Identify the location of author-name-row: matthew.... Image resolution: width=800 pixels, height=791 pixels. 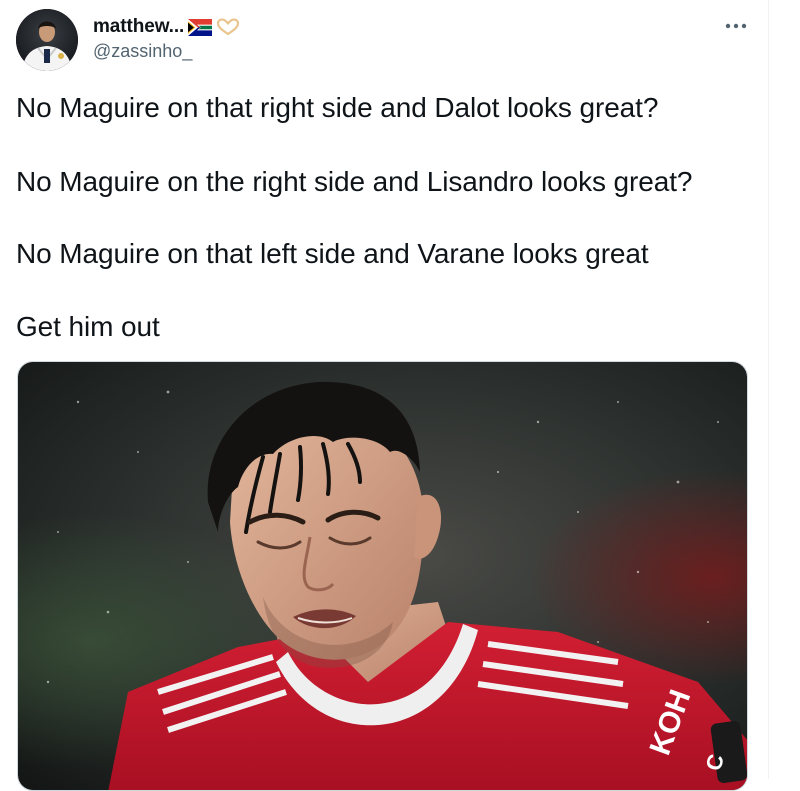
(166, 27).